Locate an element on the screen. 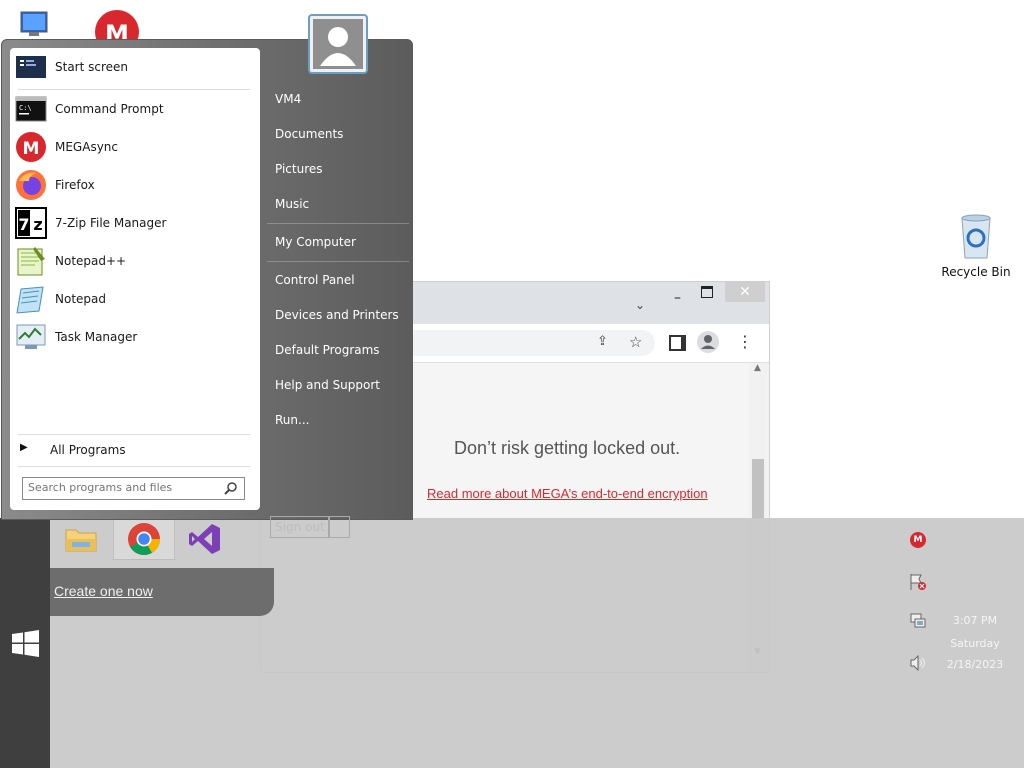 The width and height of the screenshot is (1024, 768). desktop-icon-computer is located at coordinates (35, 25).